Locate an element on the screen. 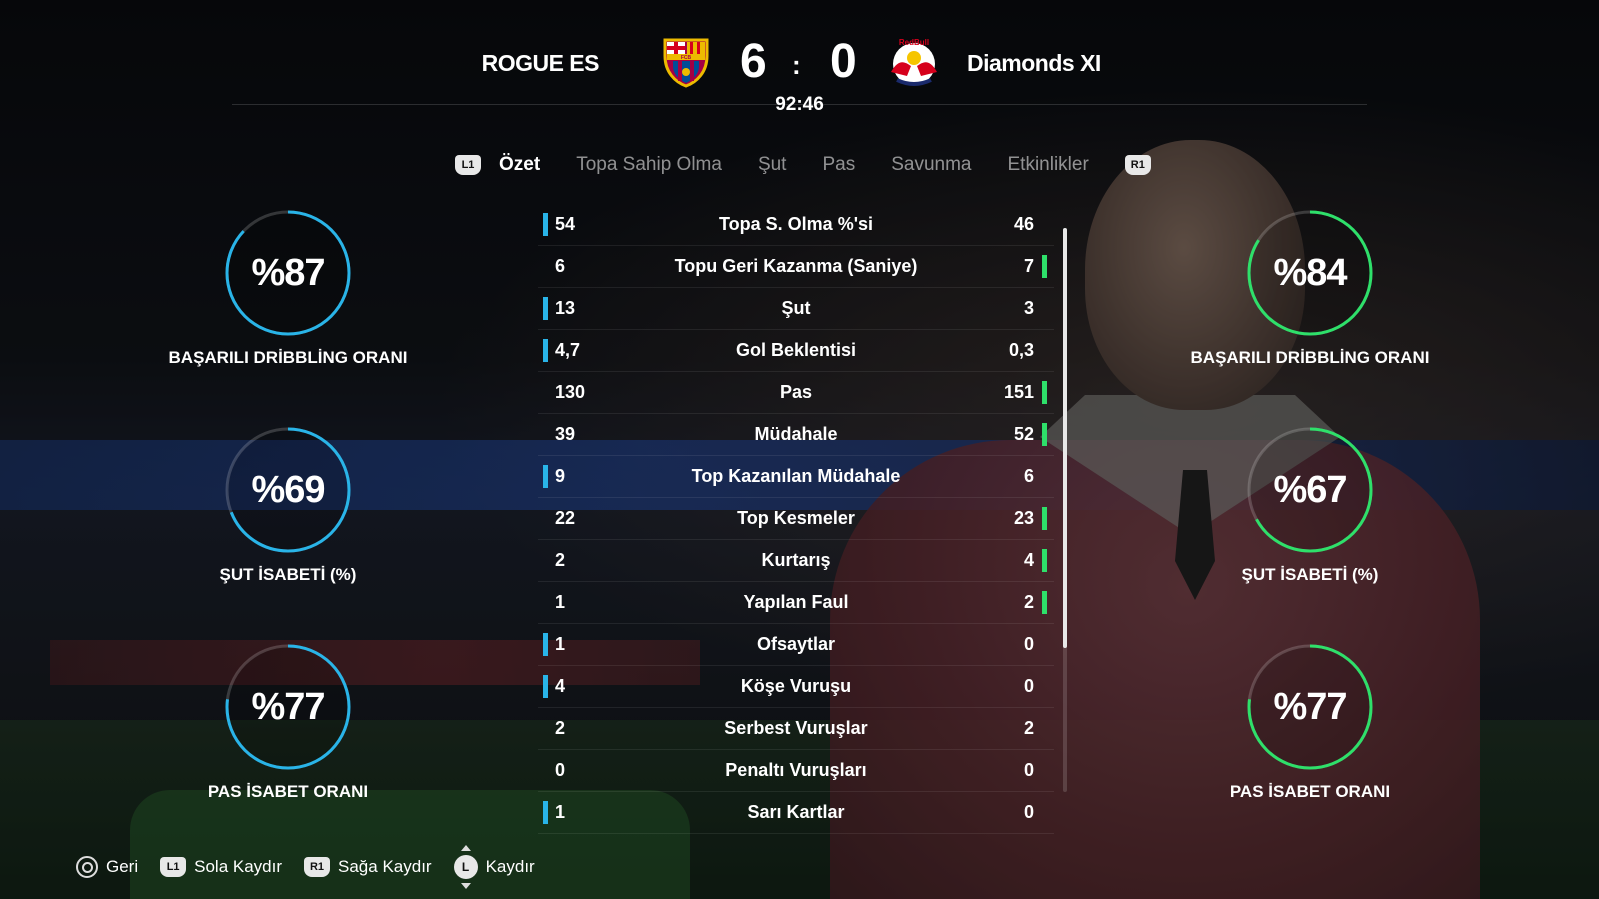 This screenshot has height=899, width=1599. stat-row: 9 Top Kazanılan Müdahale 6 is located at coordinates (796, 477).